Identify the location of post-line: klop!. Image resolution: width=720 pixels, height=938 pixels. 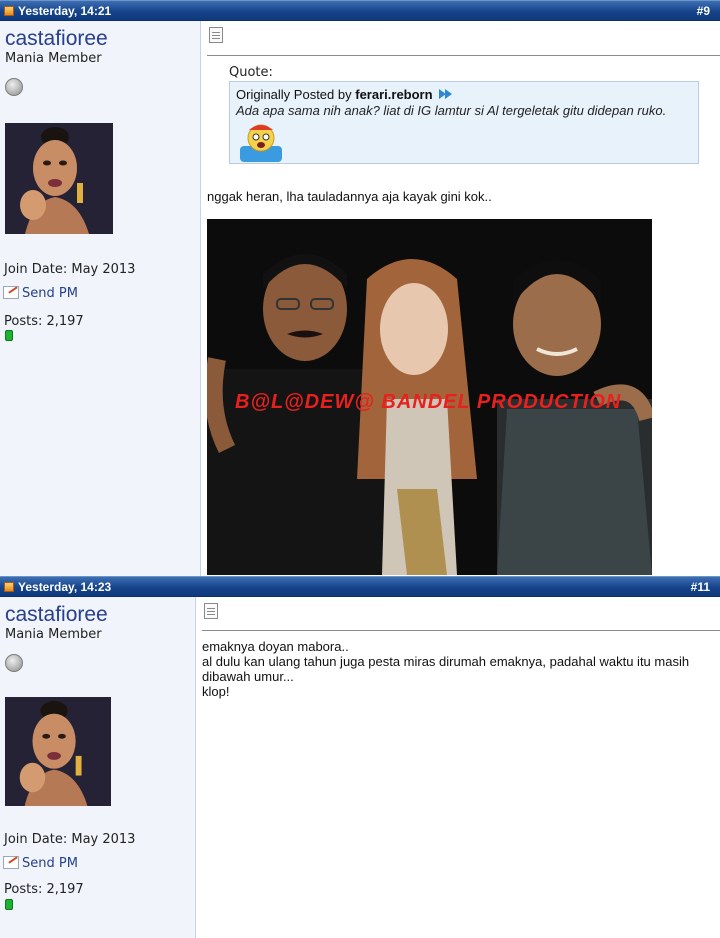
(216, 691).